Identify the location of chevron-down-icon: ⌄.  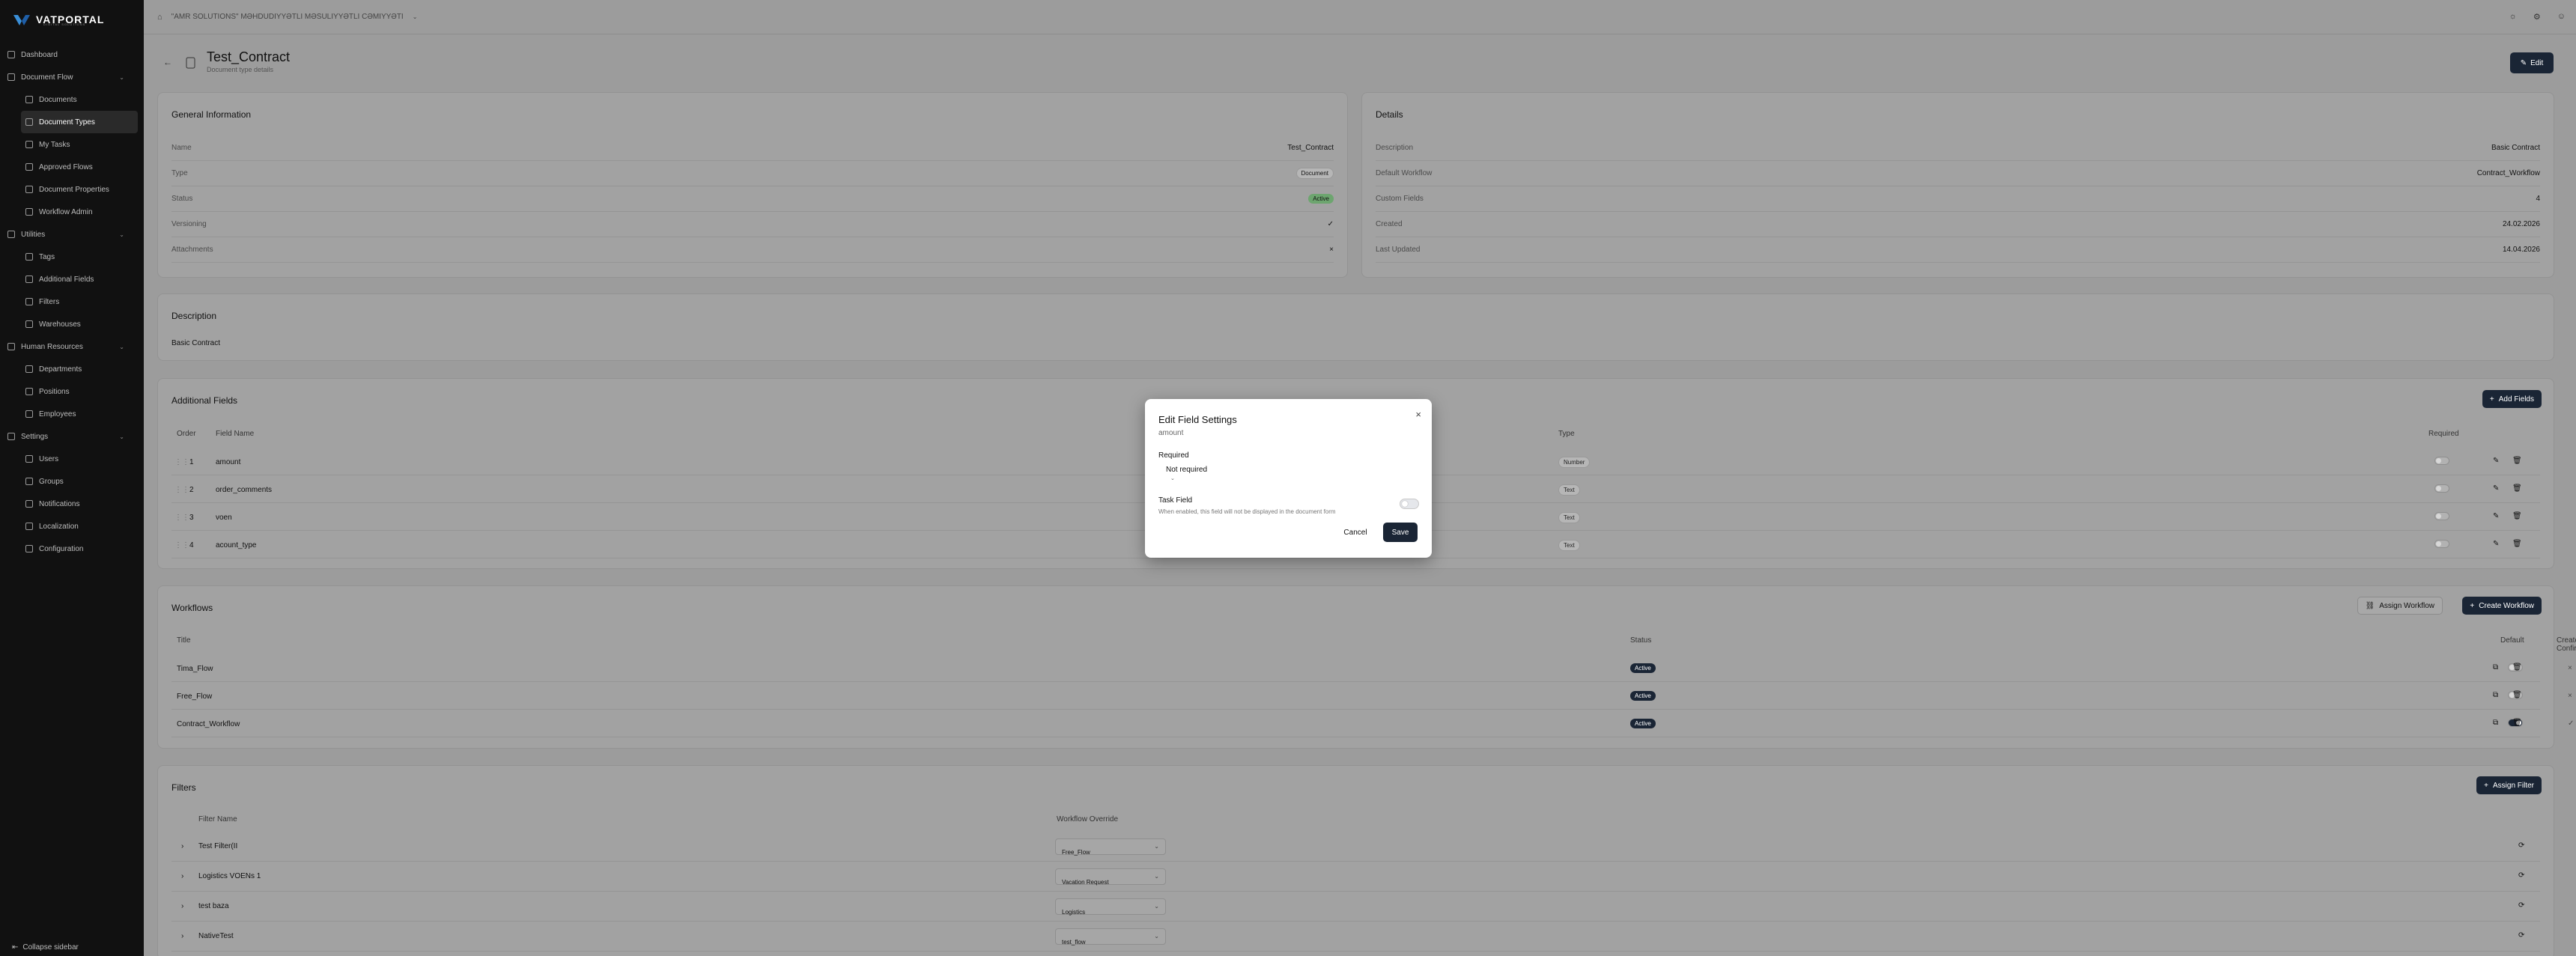
(1172, 478).